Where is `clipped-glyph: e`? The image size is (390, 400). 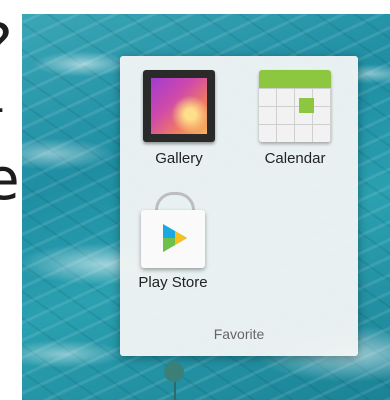
clipped-glyph: e is located at coordinates (10, 179).